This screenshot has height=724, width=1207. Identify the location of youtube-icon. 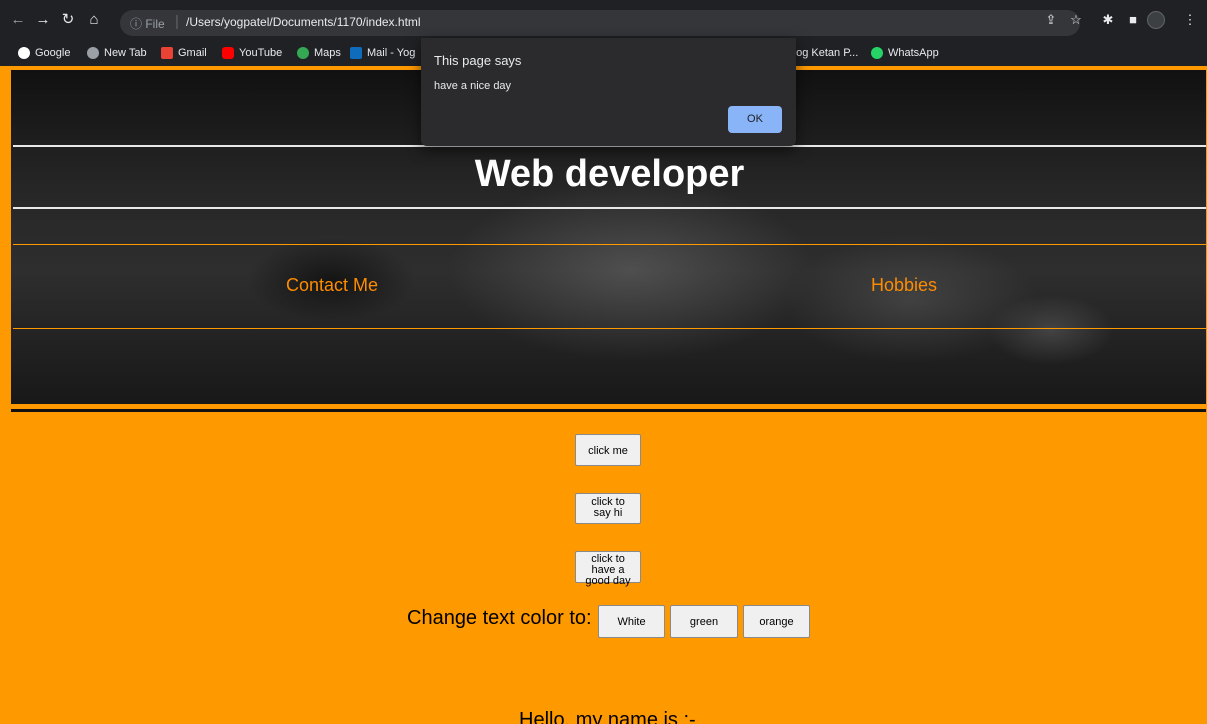
(228, 53).